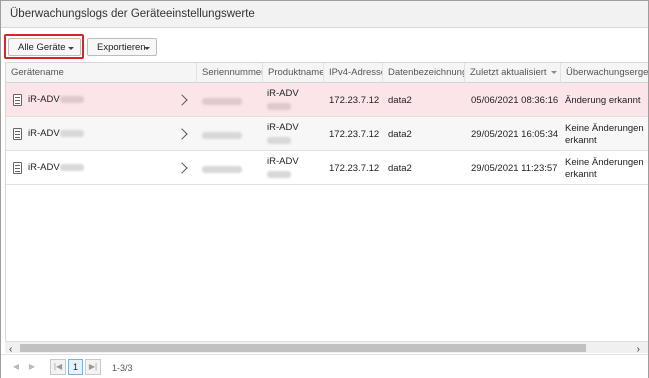 Image resolution: width=649 pixels, height=378 pixels. I want to click on first-page-button: |◀, so click(58, 367).